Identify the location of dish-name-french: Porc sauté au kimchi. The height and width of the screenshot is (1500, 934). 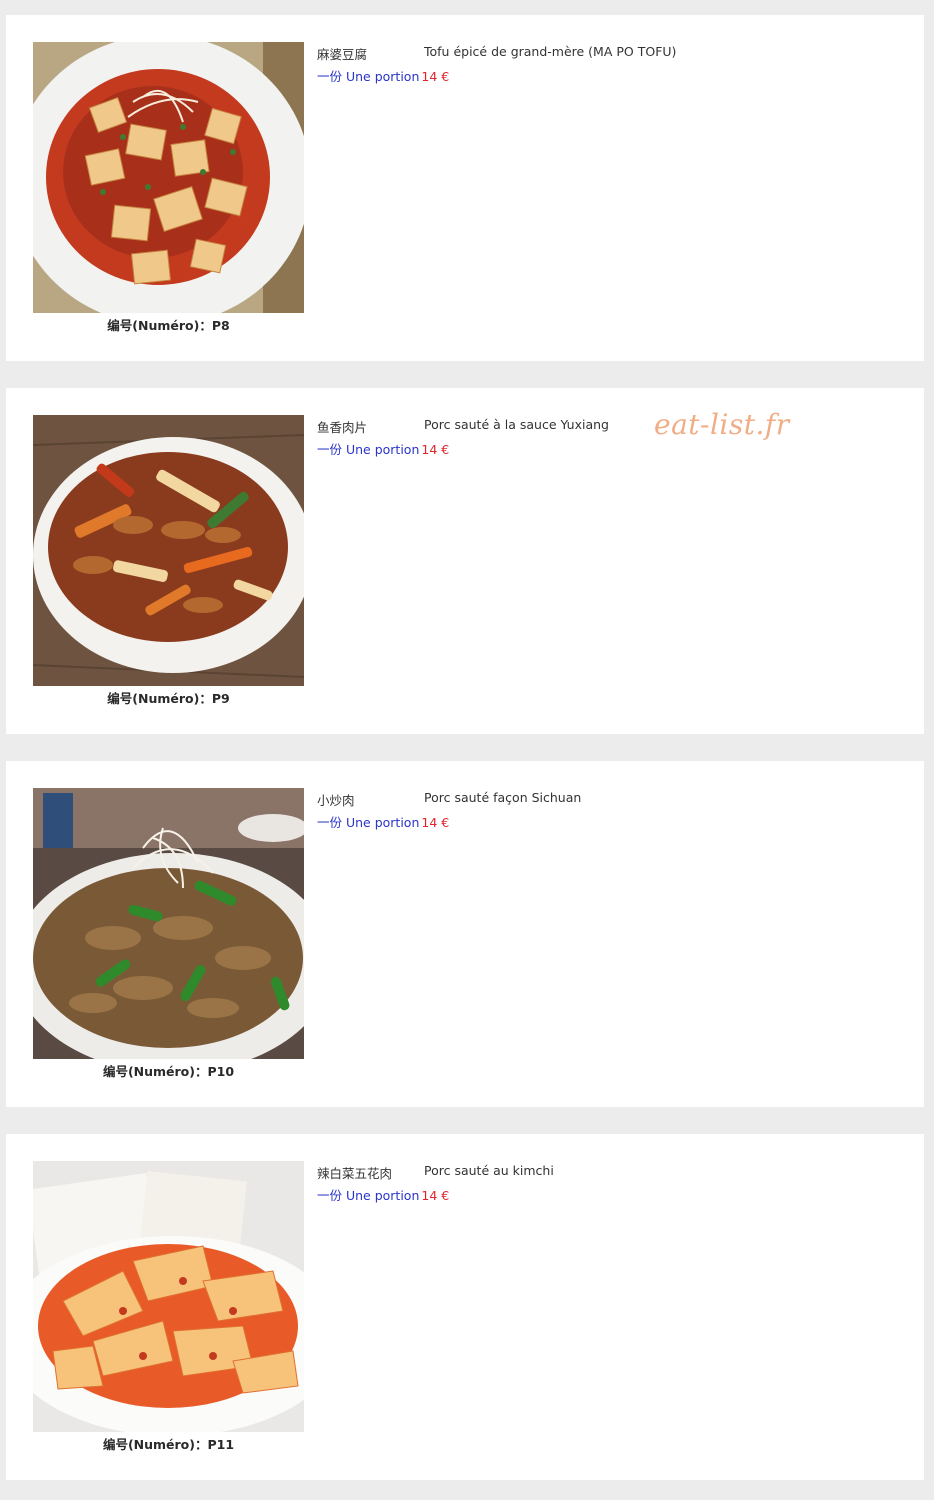
(489, 1170).